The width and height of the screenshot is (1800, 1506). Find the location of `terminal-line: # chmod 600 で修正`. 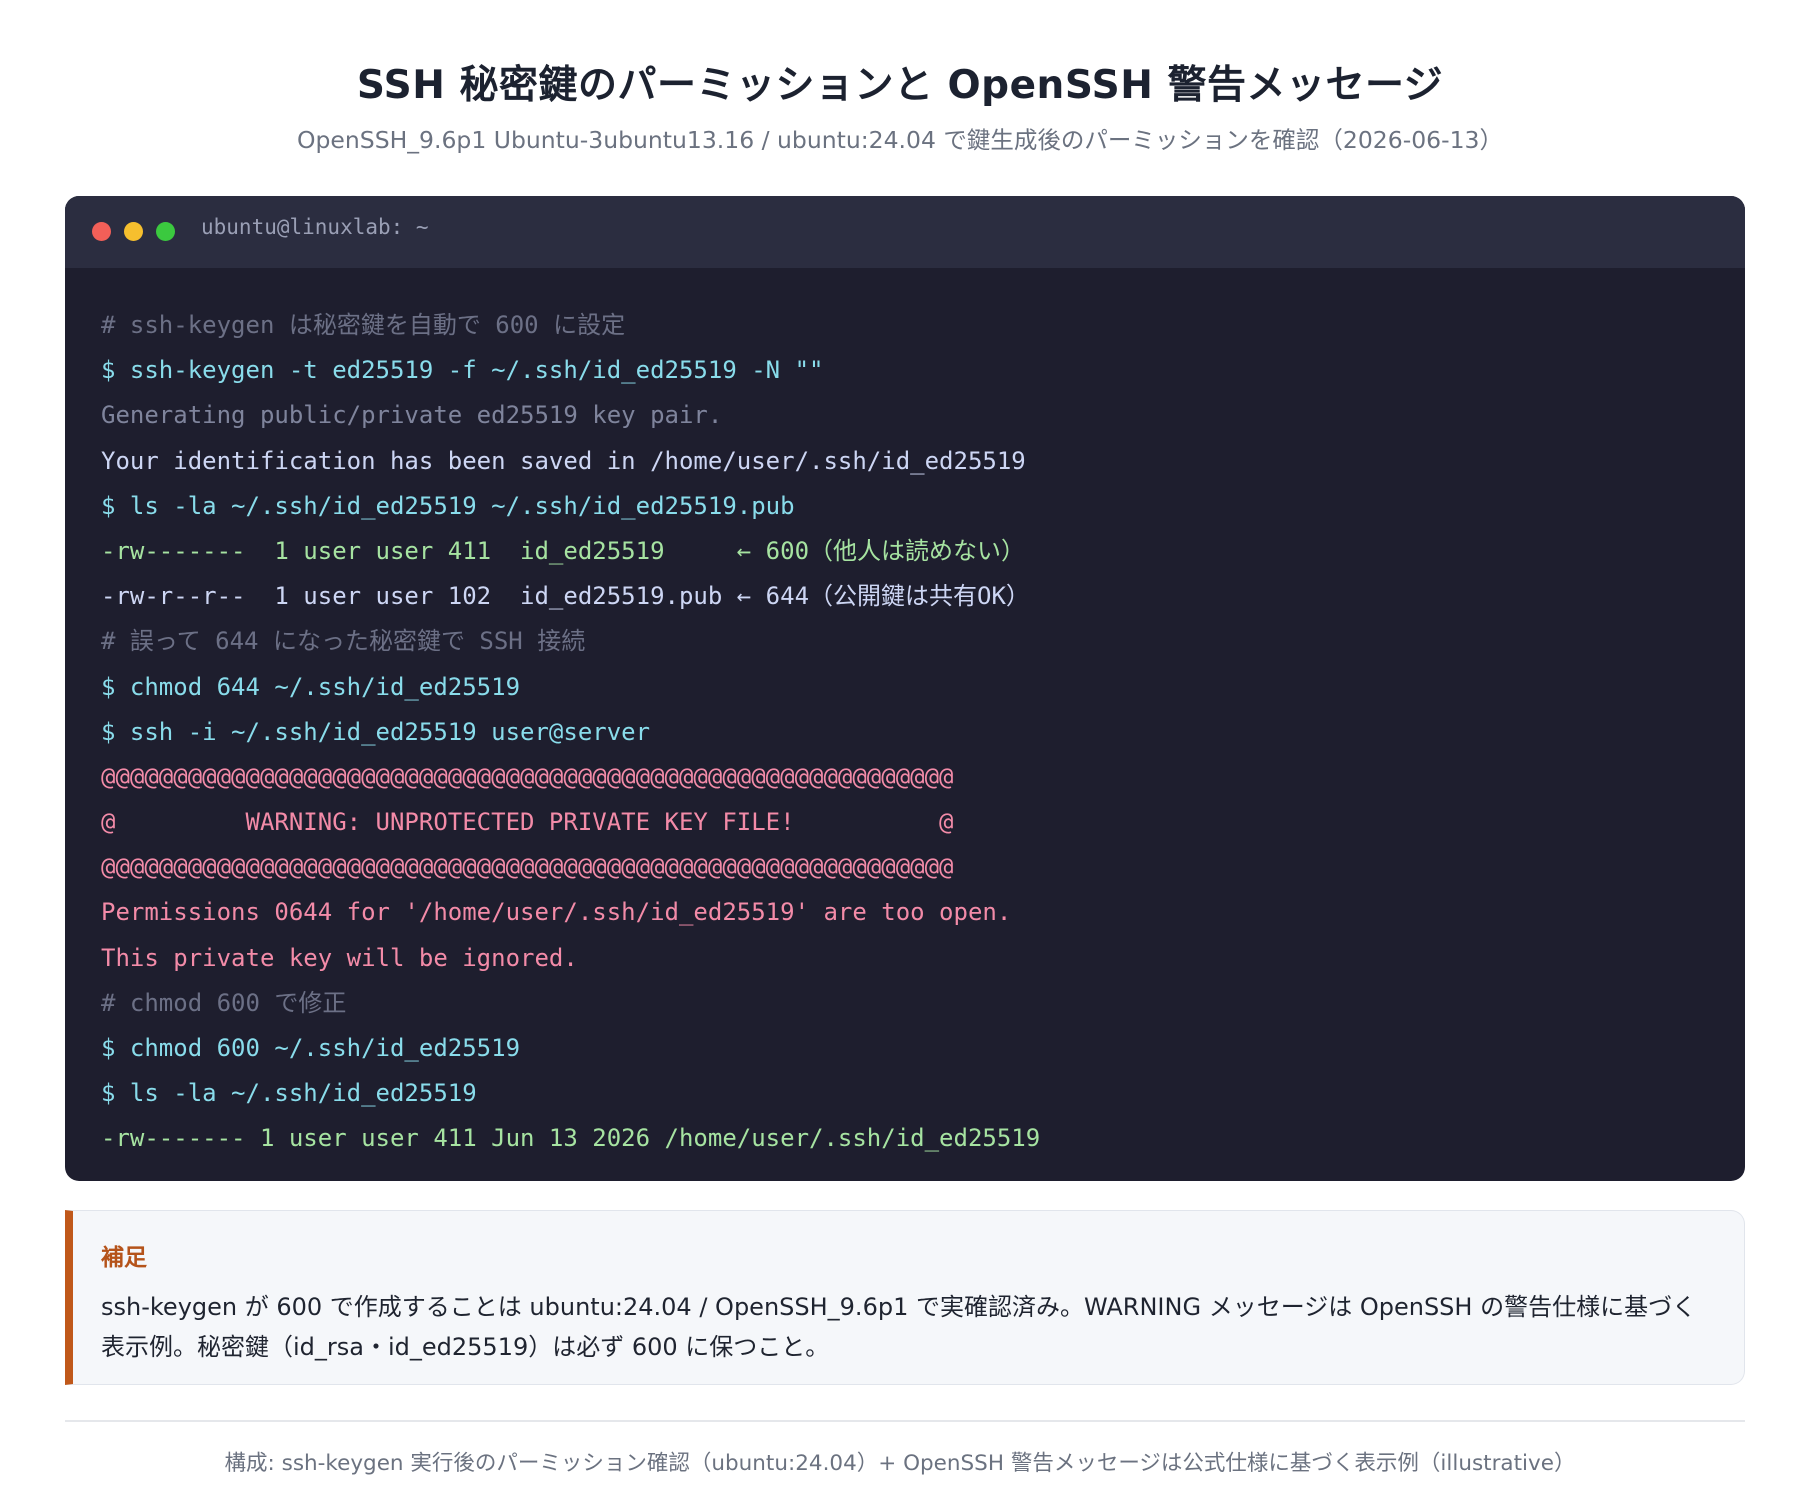

terminal-line: # chmod 600 で修正 is located at coordinates (224, 1002).